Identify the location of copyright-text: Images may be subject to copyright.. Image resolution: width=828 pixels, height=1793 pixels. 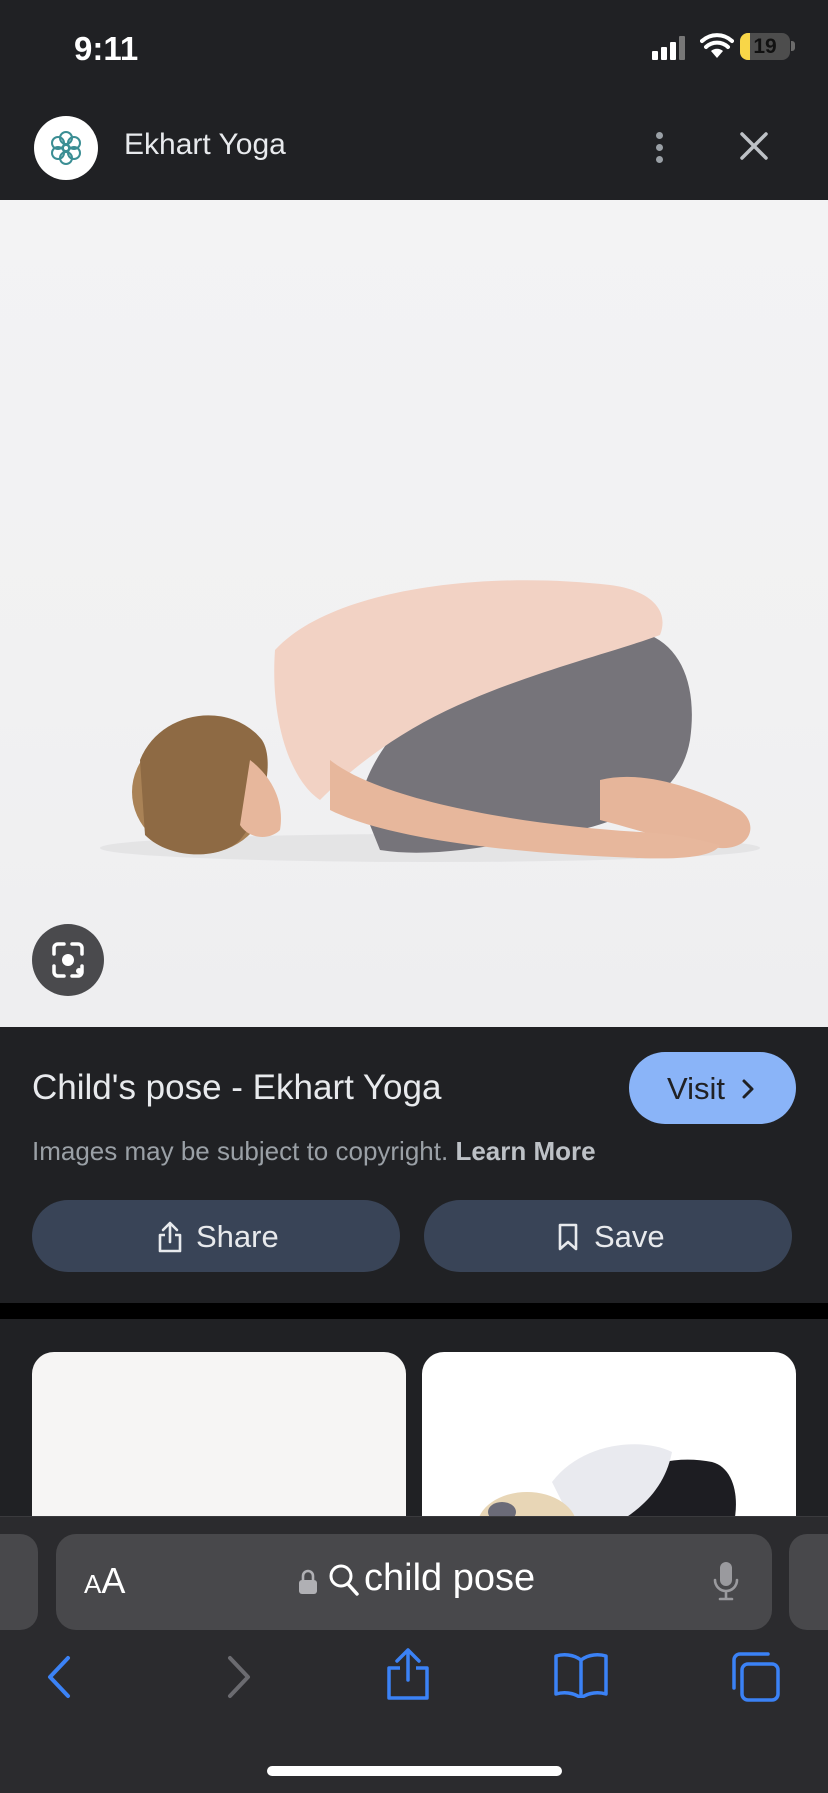
(240, 1151).